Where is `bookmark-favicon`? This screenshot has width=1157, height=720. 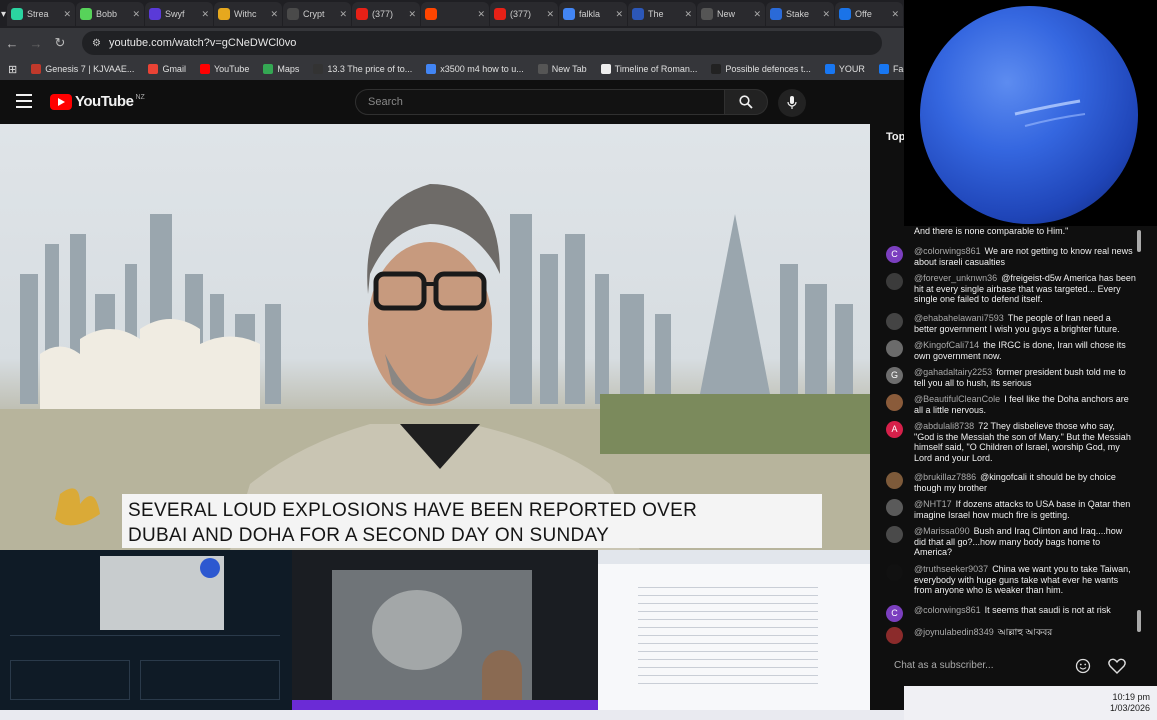
bookmark-favicon is located at coordinates (204, 69).